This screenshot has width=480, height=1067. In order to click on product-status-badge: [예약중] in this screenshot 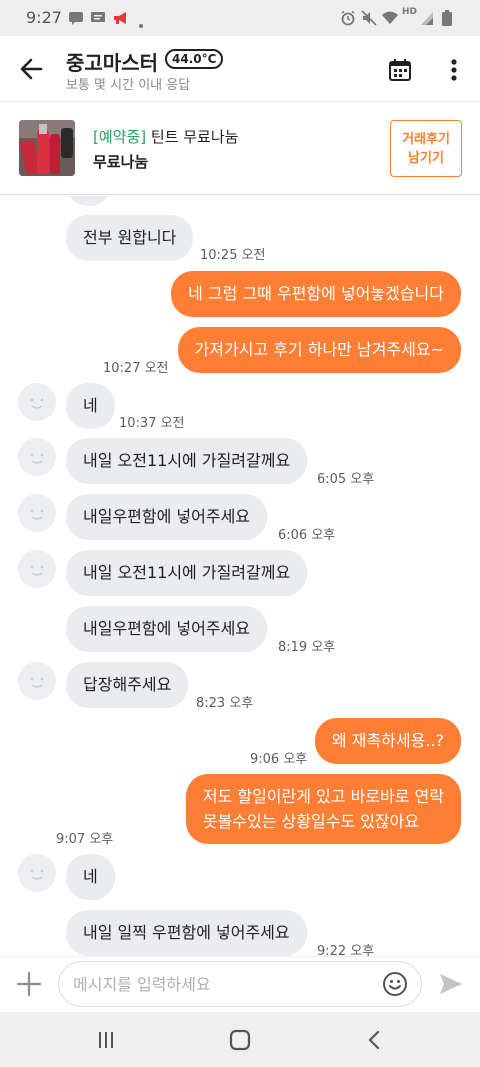, I will do `click(120, 137)`.